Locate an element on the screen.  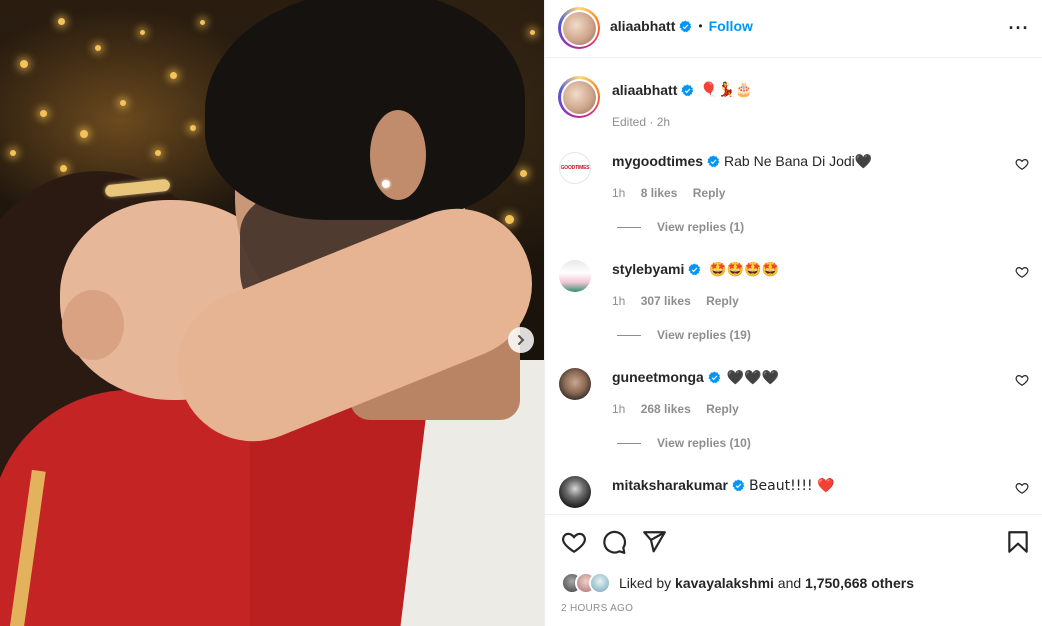
view-replies-button: View replies (10) is located at coordinates (684, 443).